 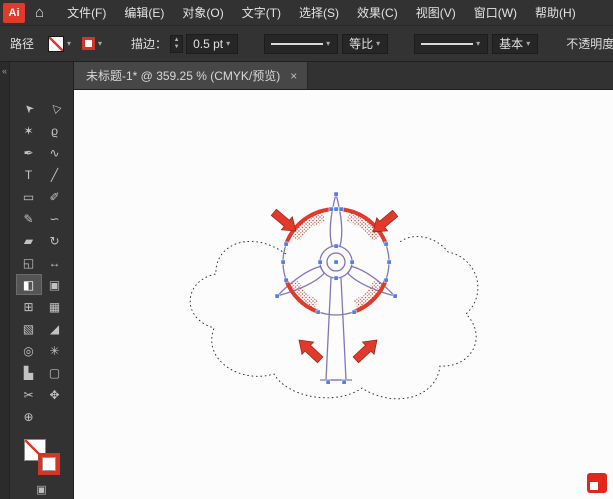 I want to click on pen-tool: ✒, so click(x=29, y=152).